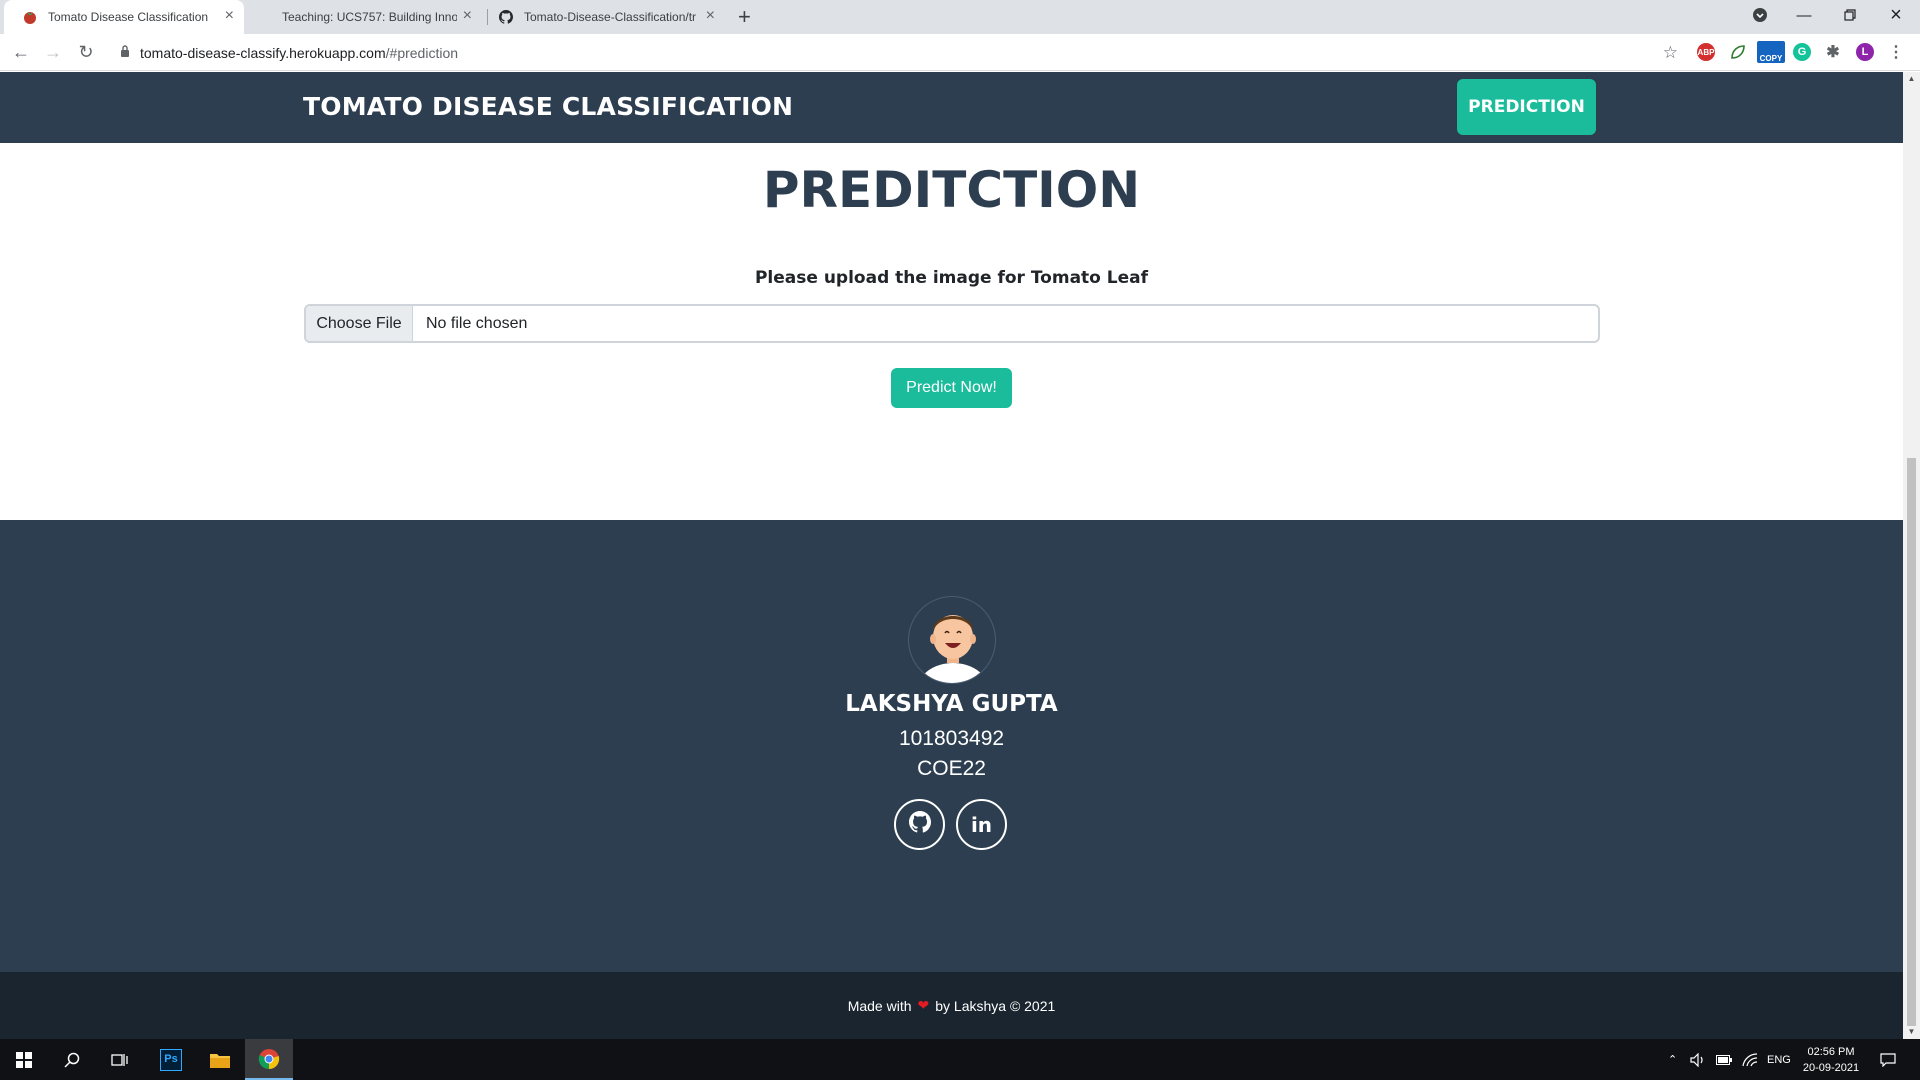  What do you see at coordinates (951, 768) in the screenshot?
I see `author-class: COE22` at bounding box center [951, 768].